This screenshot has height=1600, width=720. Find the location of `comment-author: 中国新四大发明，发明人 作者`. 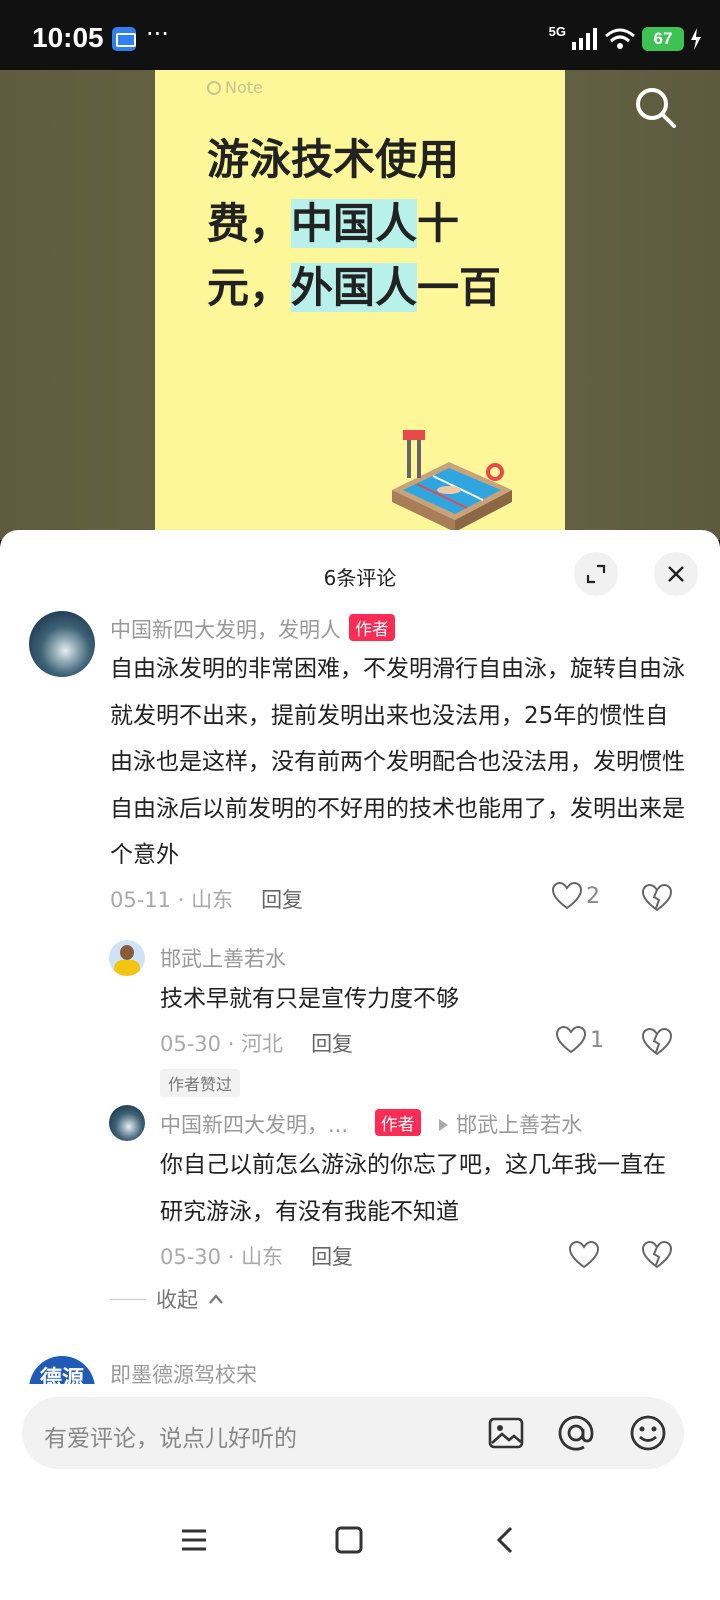

comment-author: 中国新四大发明，发明人 作者 is located at coordinates (252, 629).